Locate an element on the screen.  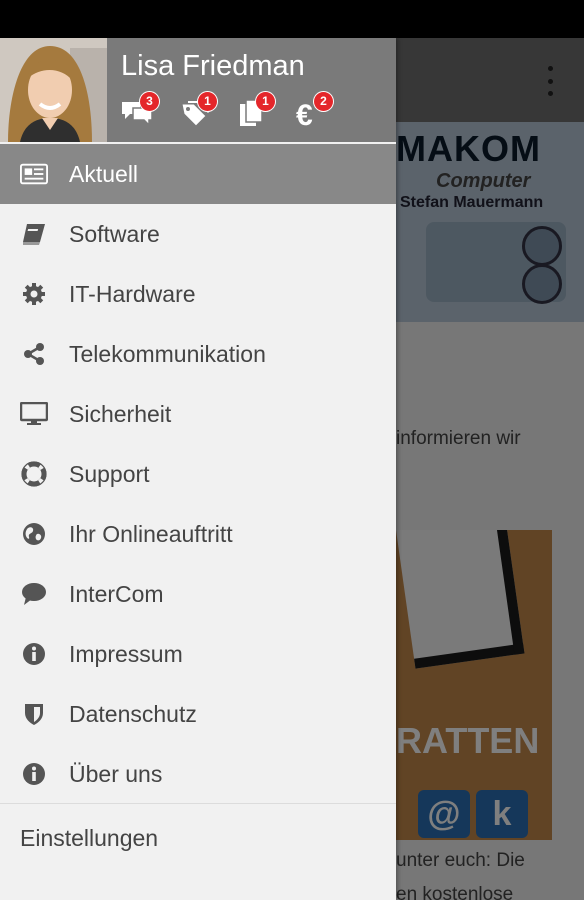
gear-icon is located at coordinates (34, 294).